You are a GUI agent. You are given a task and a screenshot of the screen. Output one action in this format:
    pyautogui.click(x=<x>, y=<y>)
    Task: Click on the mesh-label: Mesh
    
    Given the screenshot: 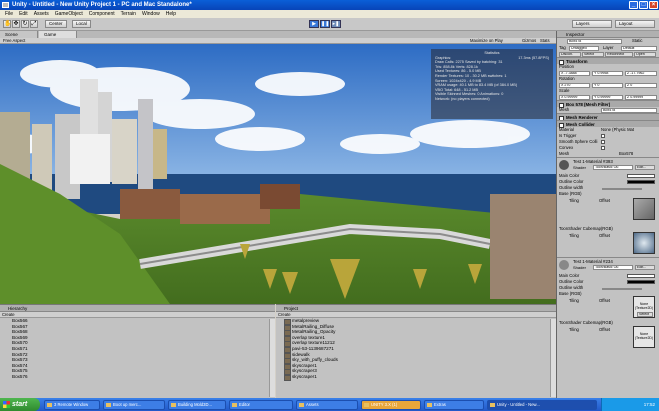 What is the action you would take?
    pyautogui.click(x=564, y=109)
    